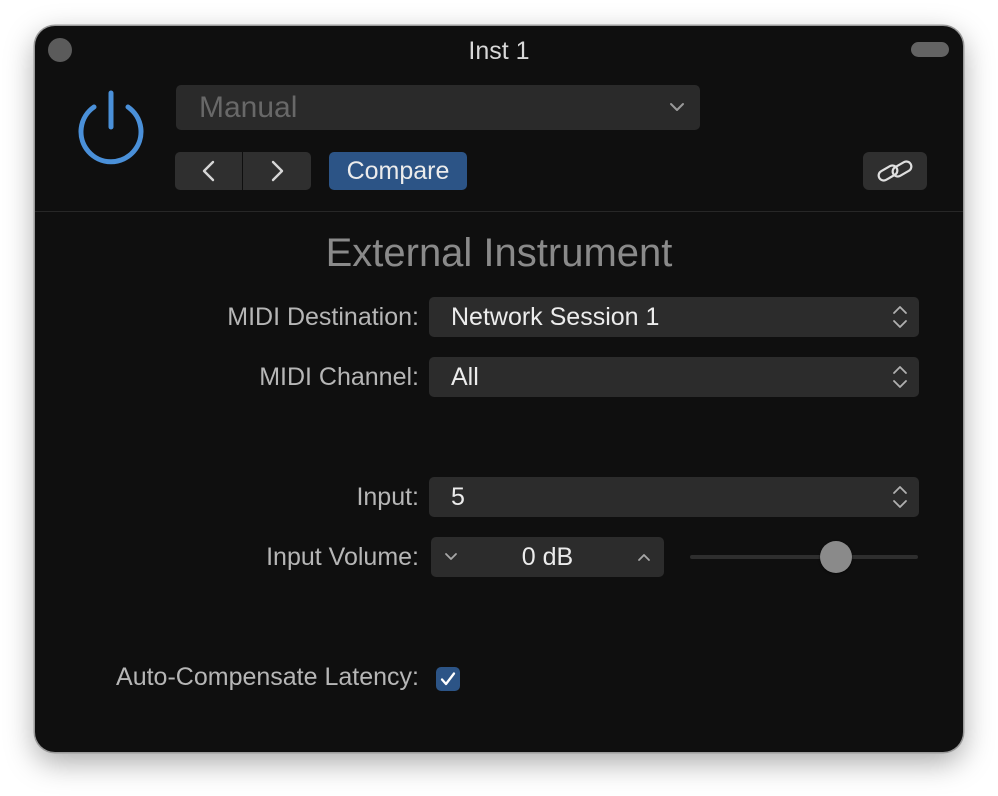  Describe the element at coordinates (339, 377) in the screenshot. I see `midi-channel-label: MIDI Channel:` at that location.